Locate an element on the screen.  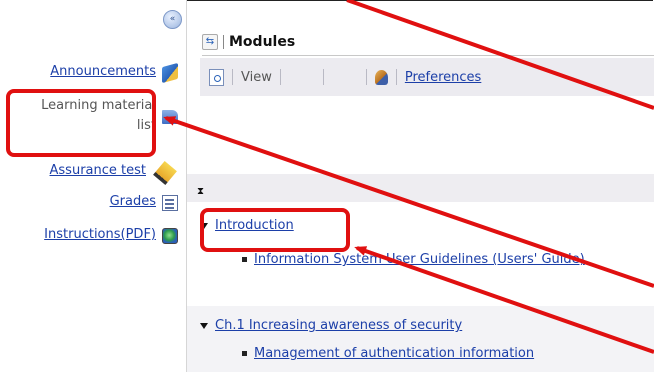
sidebar-item-assurance-test: Assurance test is located at coordinates (114, 173).